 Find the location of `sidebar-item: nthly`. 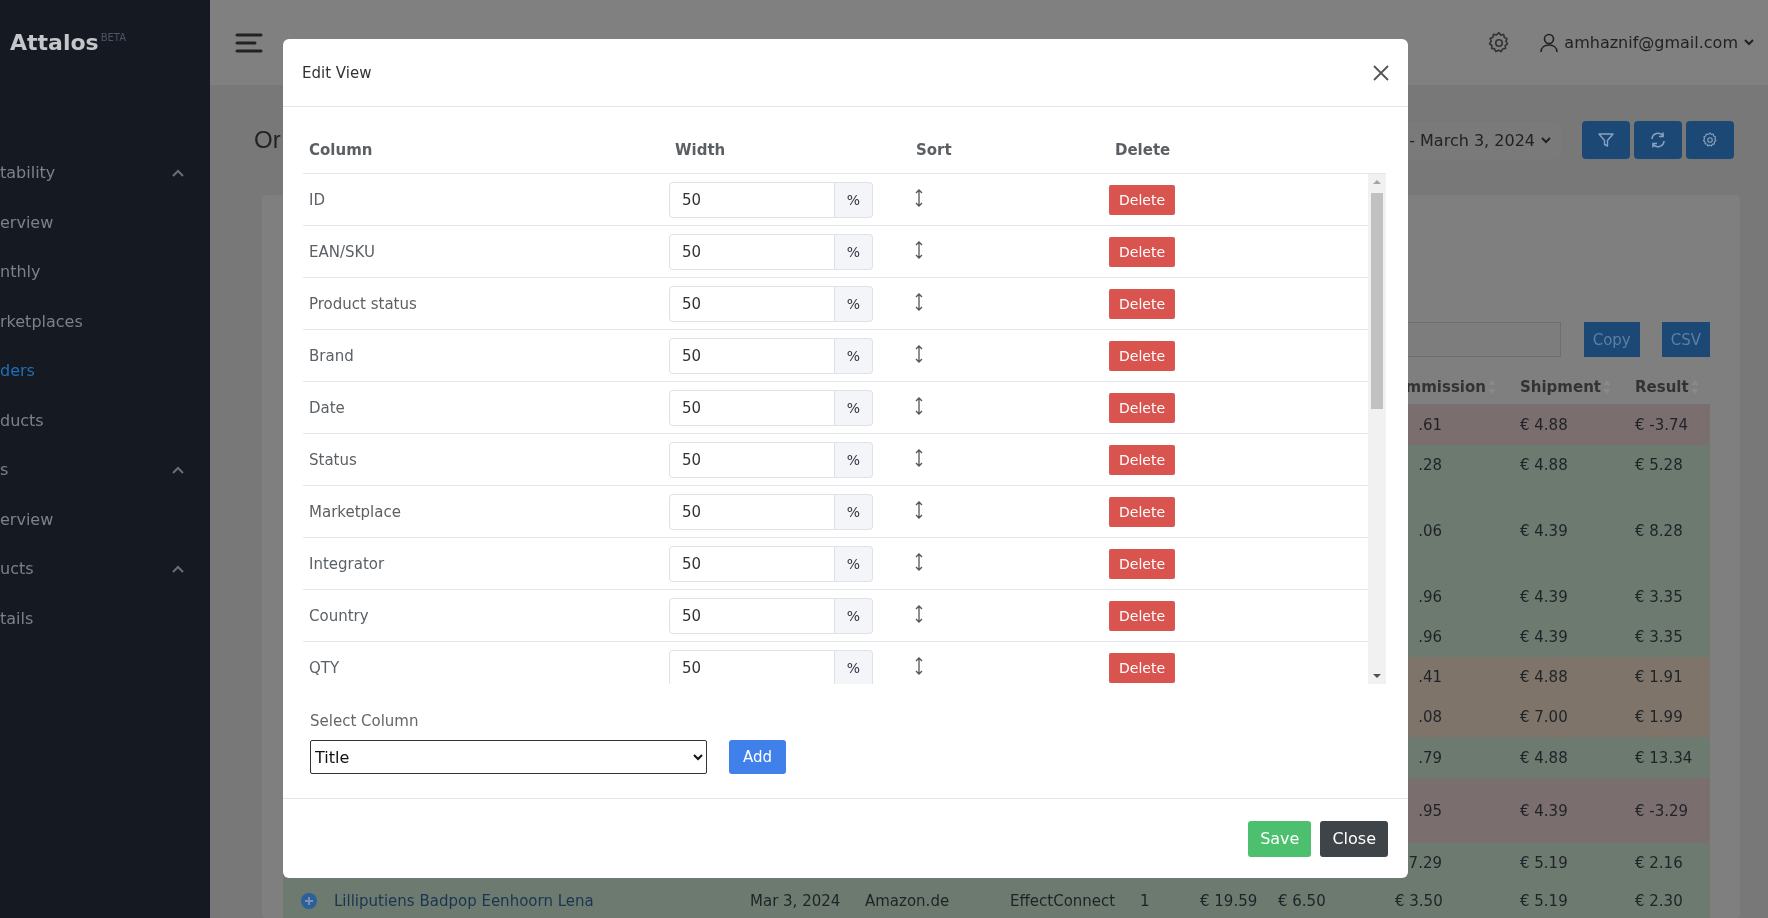

sidebar-item: nthly is located at coordinates (20, 272).